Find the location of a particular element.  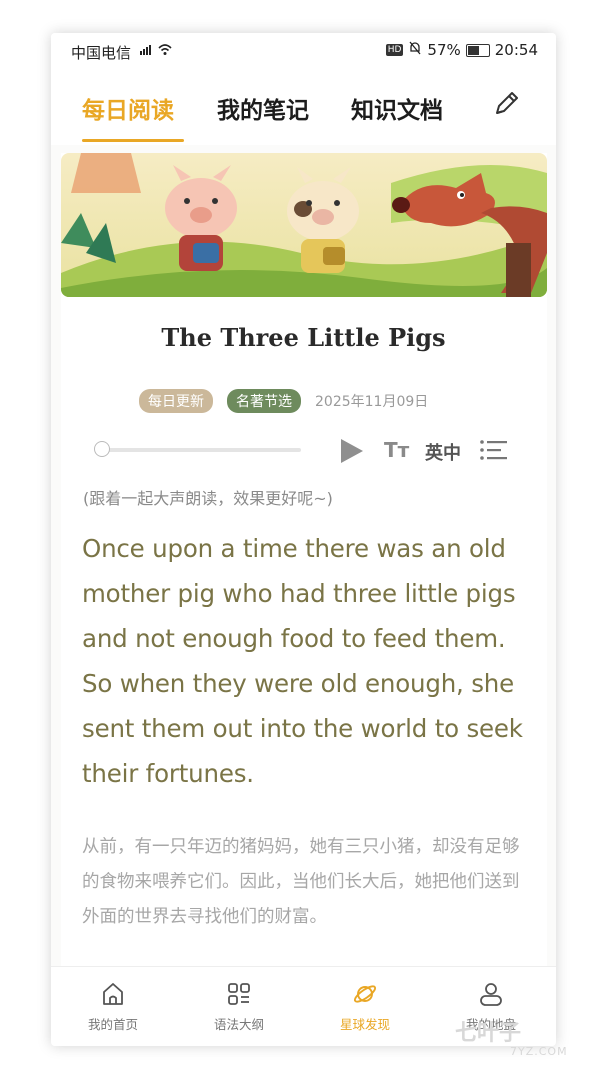

nav-label: 星球发现 is located at coordinates (364, 1024).